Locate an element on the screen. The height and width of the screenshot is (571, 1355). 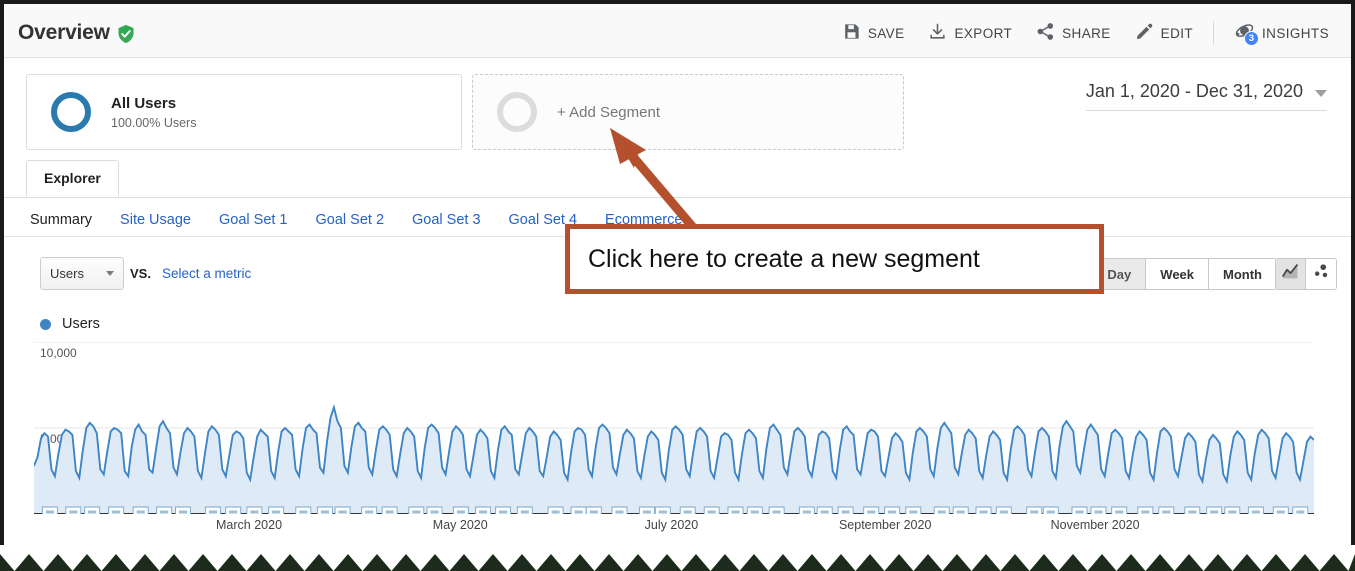
chart-view-toggle is located at coordinates (1306, 274).